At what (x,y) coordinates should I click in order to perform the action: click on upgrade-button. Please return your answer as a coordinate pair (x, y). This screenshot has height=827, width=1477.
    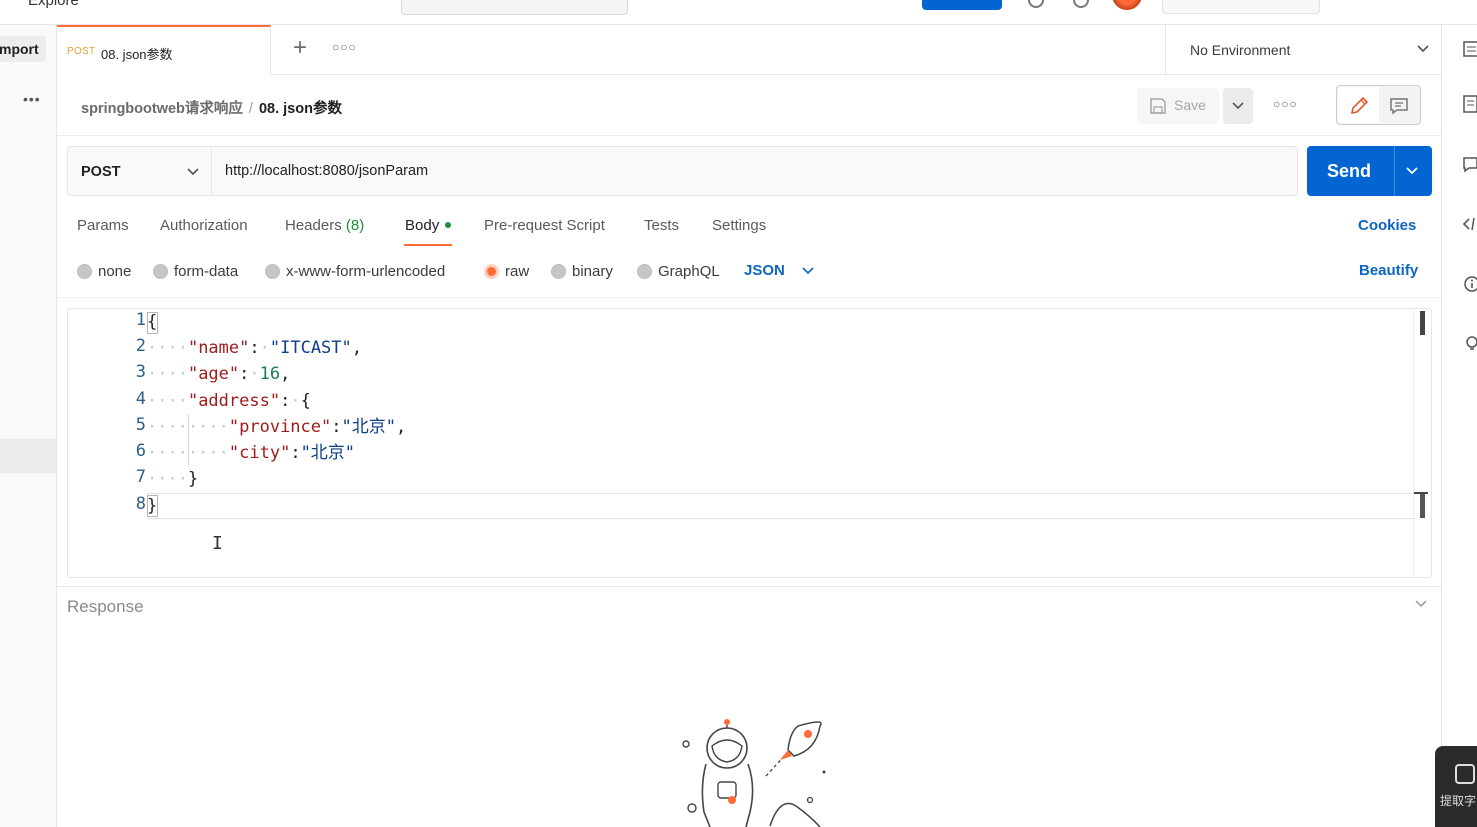
    Looking at the image, I should click on (962, 5).